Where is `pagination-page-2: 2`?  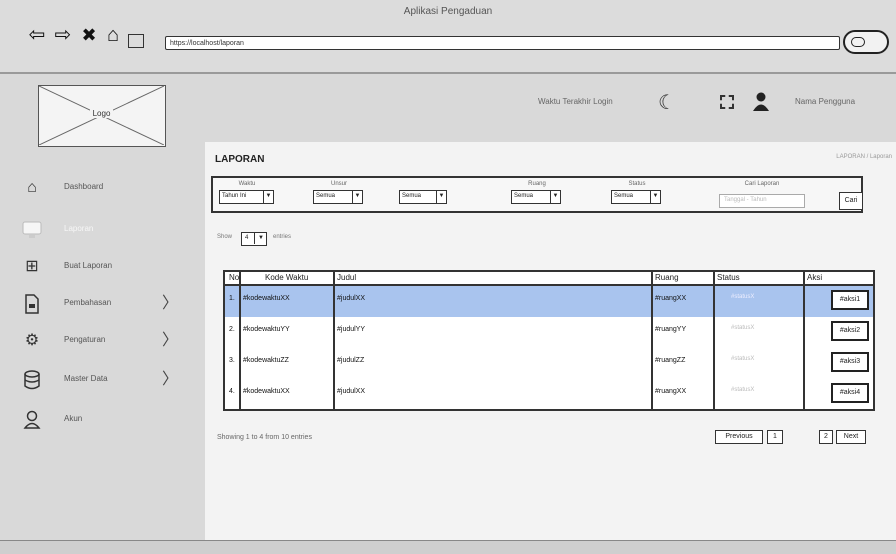 pagination-page-2: 2 is located at coordinates (826, 437).